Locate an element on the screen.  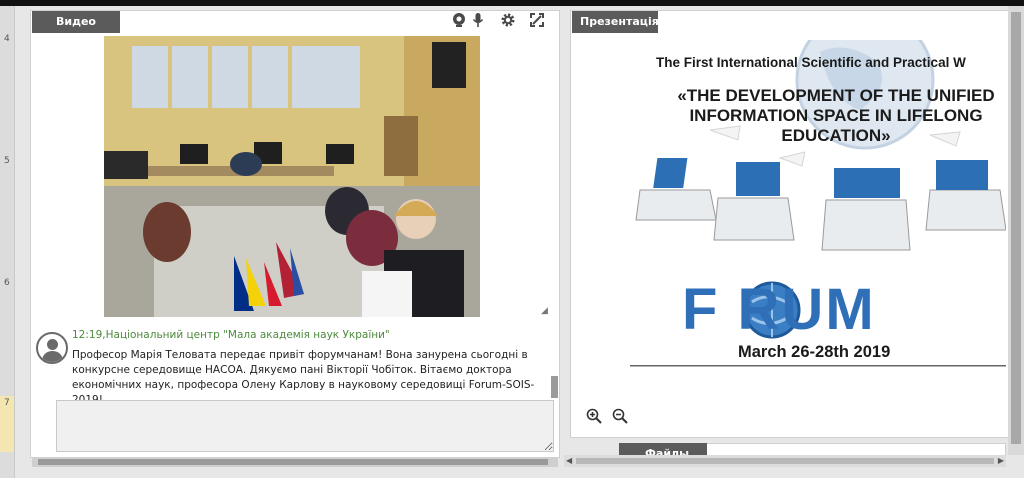
left-ruler: 4 5 6 7 is located at coordinates (7, 242).